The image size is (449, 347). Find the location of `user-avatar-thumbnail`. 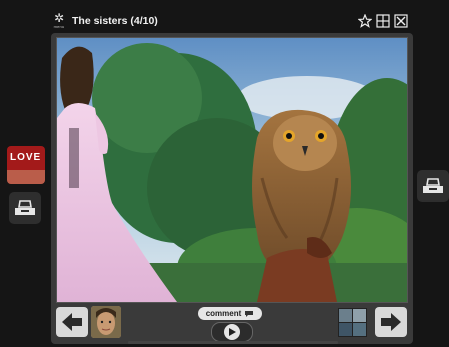

user-avatar-thumbnail is located at coordinates (106, 322).